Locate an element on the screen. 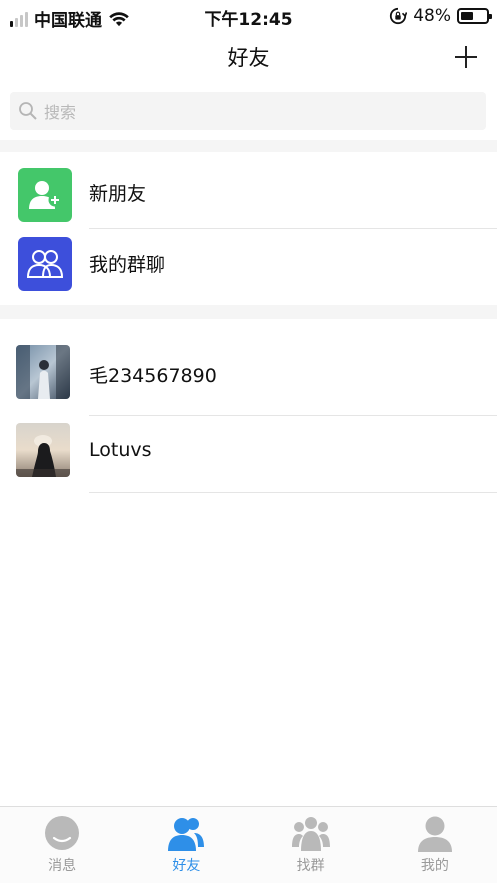 The width and height of the screenshot is (497, 883). page-title: 好友 is located at coordinates (248, 58).